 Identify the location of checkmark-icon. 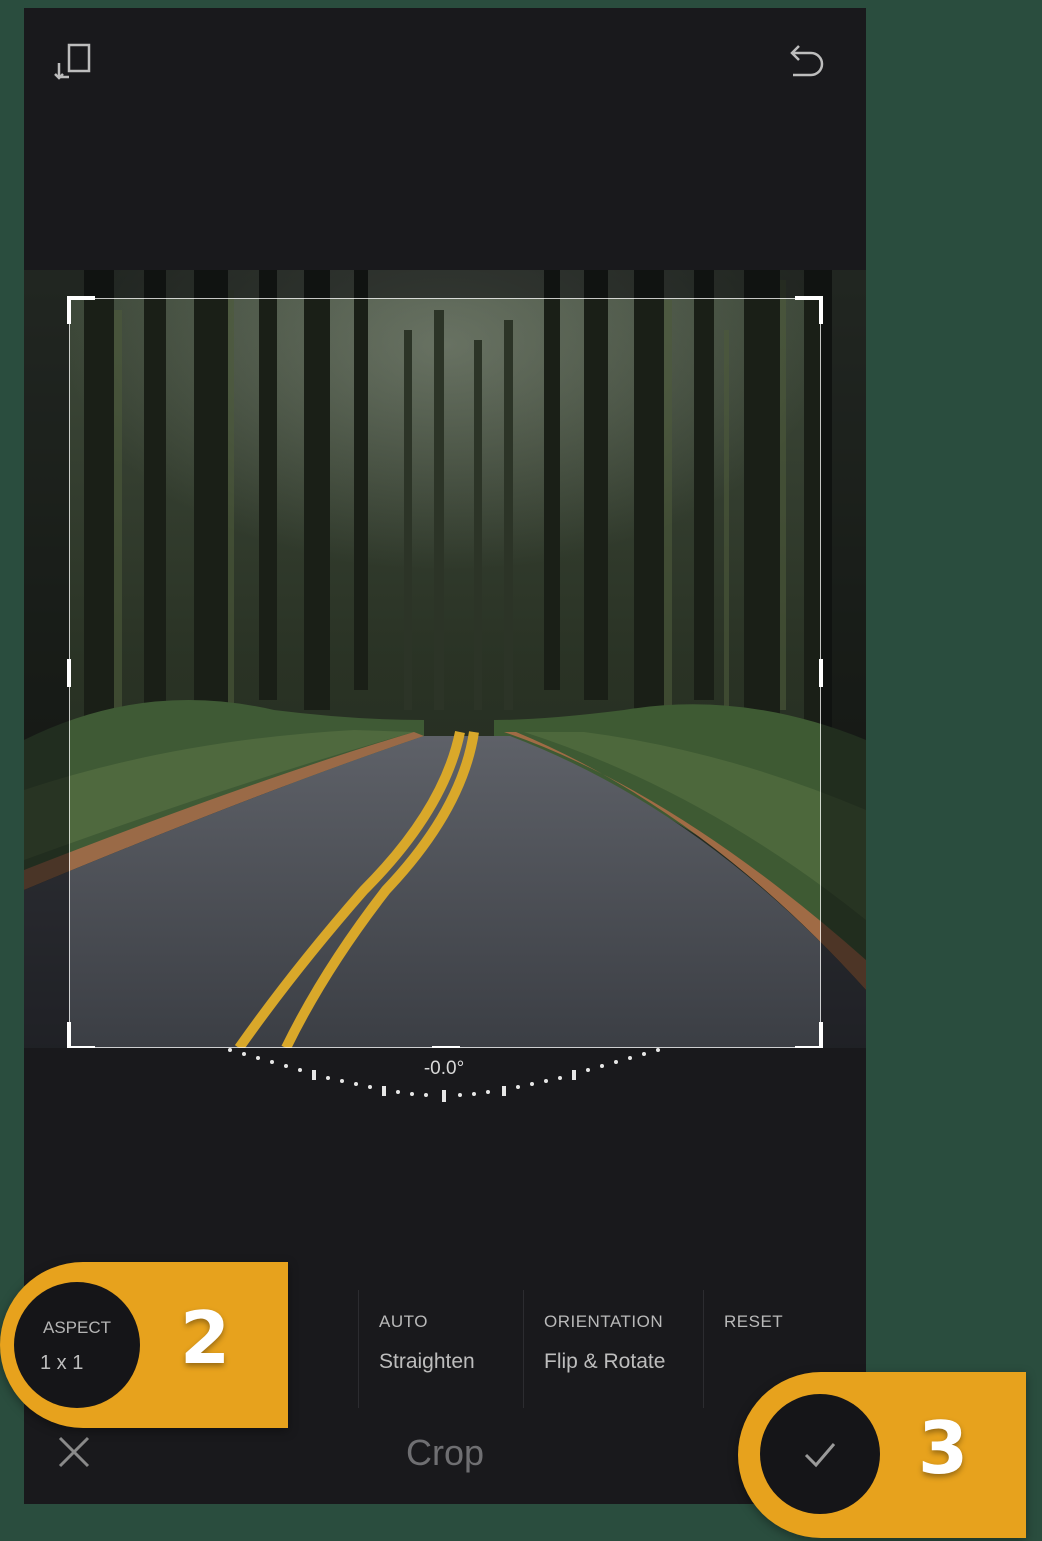
(820, 1455).